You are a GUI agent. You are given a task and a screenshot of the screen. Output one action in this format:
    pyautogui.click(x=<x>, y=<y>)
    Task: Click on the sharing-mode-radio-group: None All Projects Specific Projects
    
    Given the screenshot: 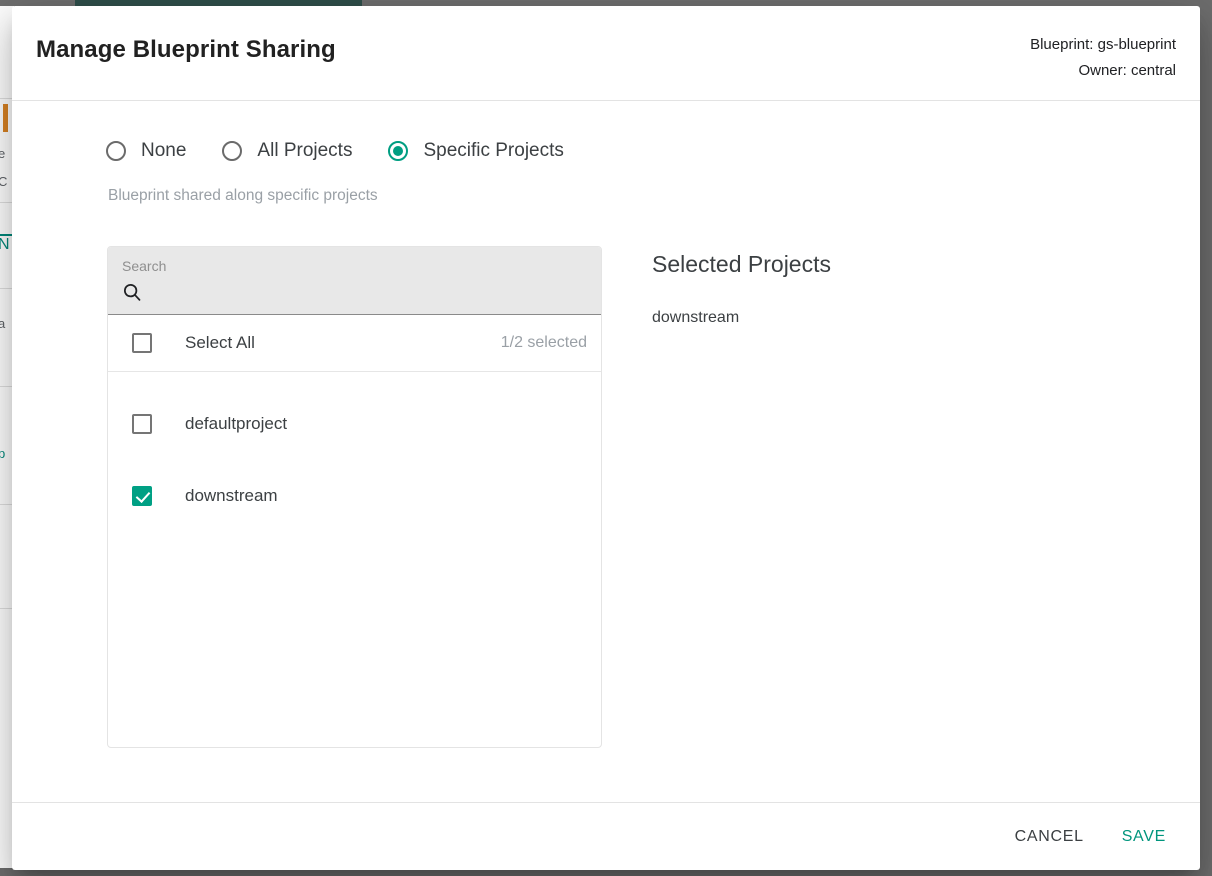 What is the action you would take?
    pyautogui.click(x=343, y=151)
    